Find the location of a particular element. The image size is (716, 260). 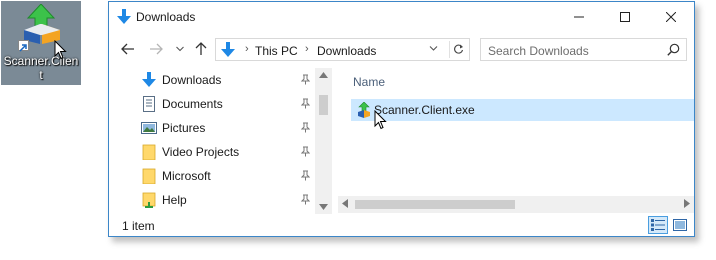

up-button is located at coordinates (201, 49).